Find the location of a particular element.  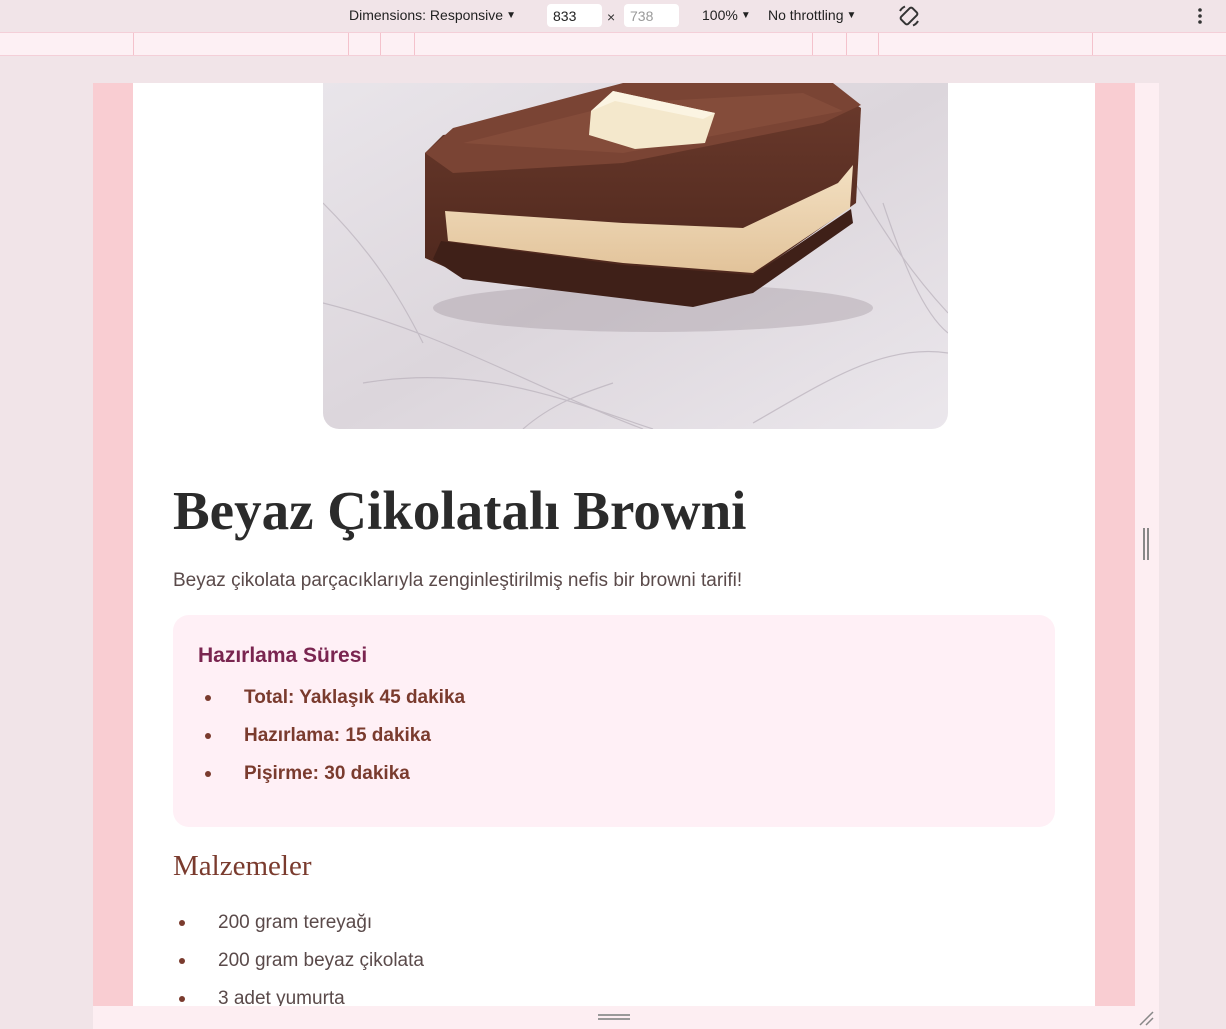

more-vertical-icon is located at coordinates (1200, 16).